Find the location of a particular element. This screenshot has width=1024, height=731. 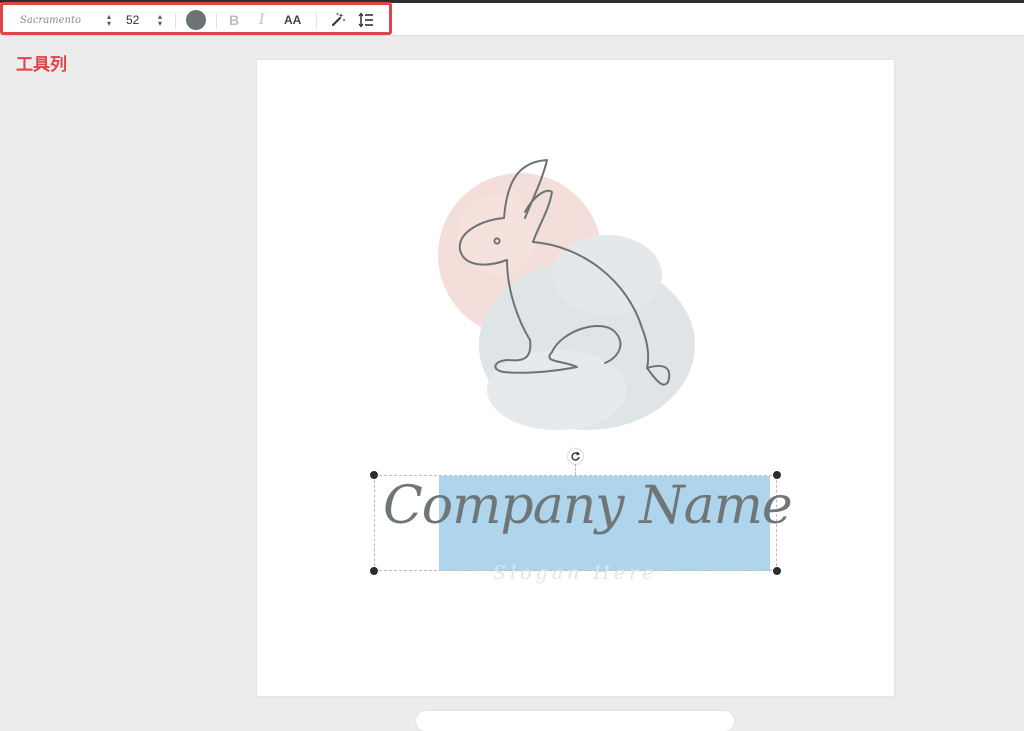

resize-handle-top-left is located at coordinates (374, 475).